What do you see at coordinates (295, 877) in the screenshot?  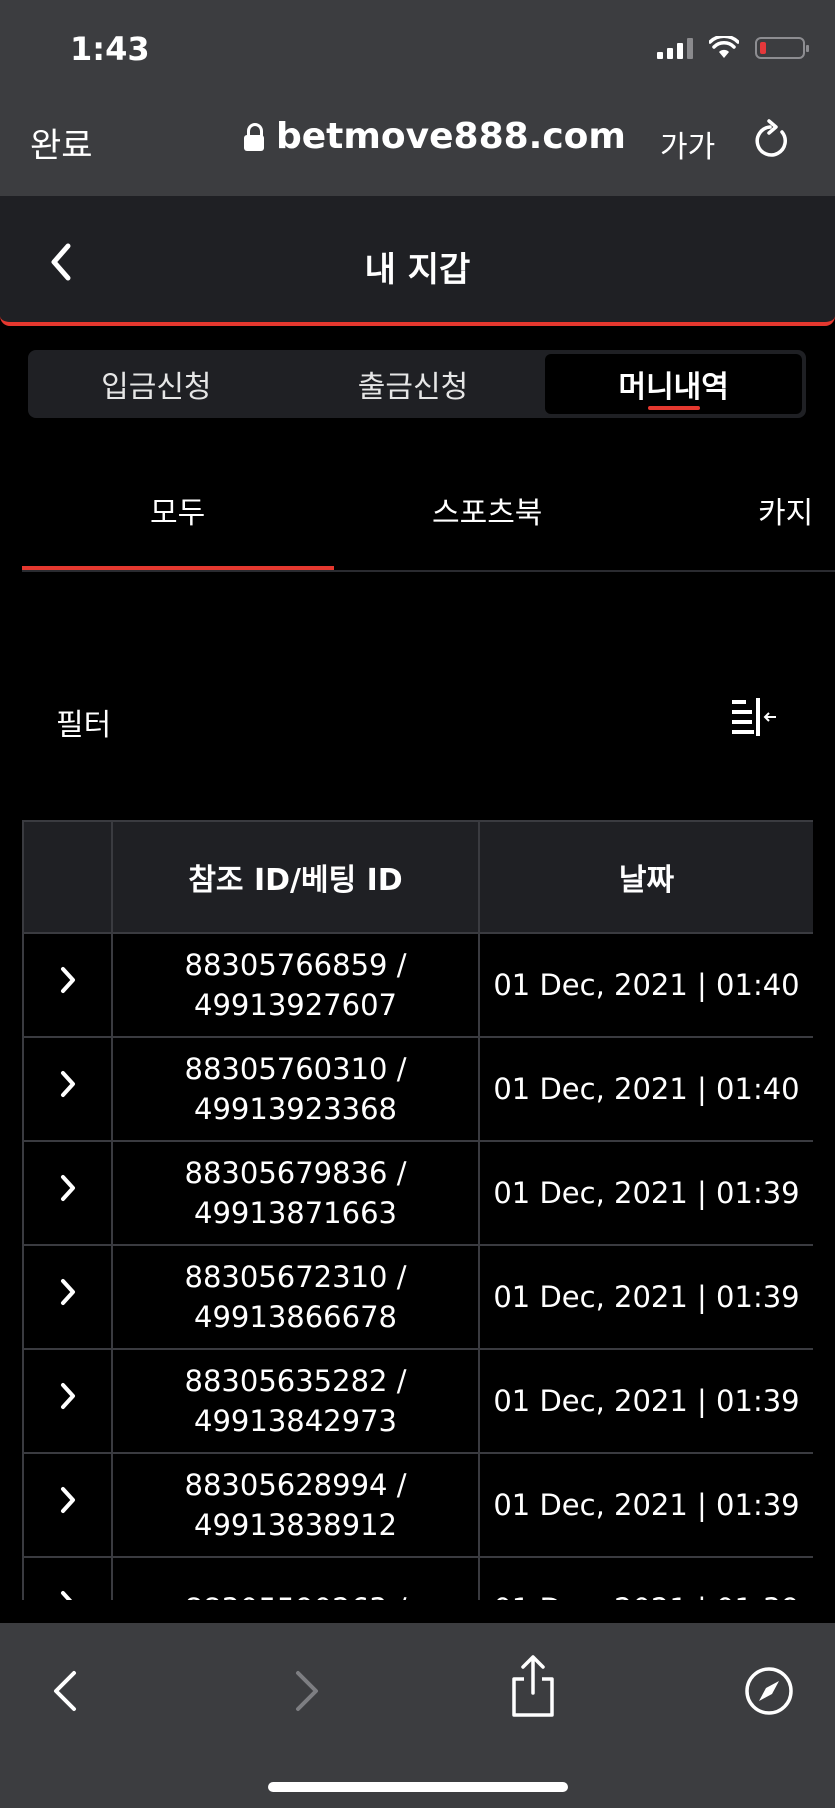 I see `ref-id-column-header: 참조 ID/베팅 ID` at bounding box center [295, 877].